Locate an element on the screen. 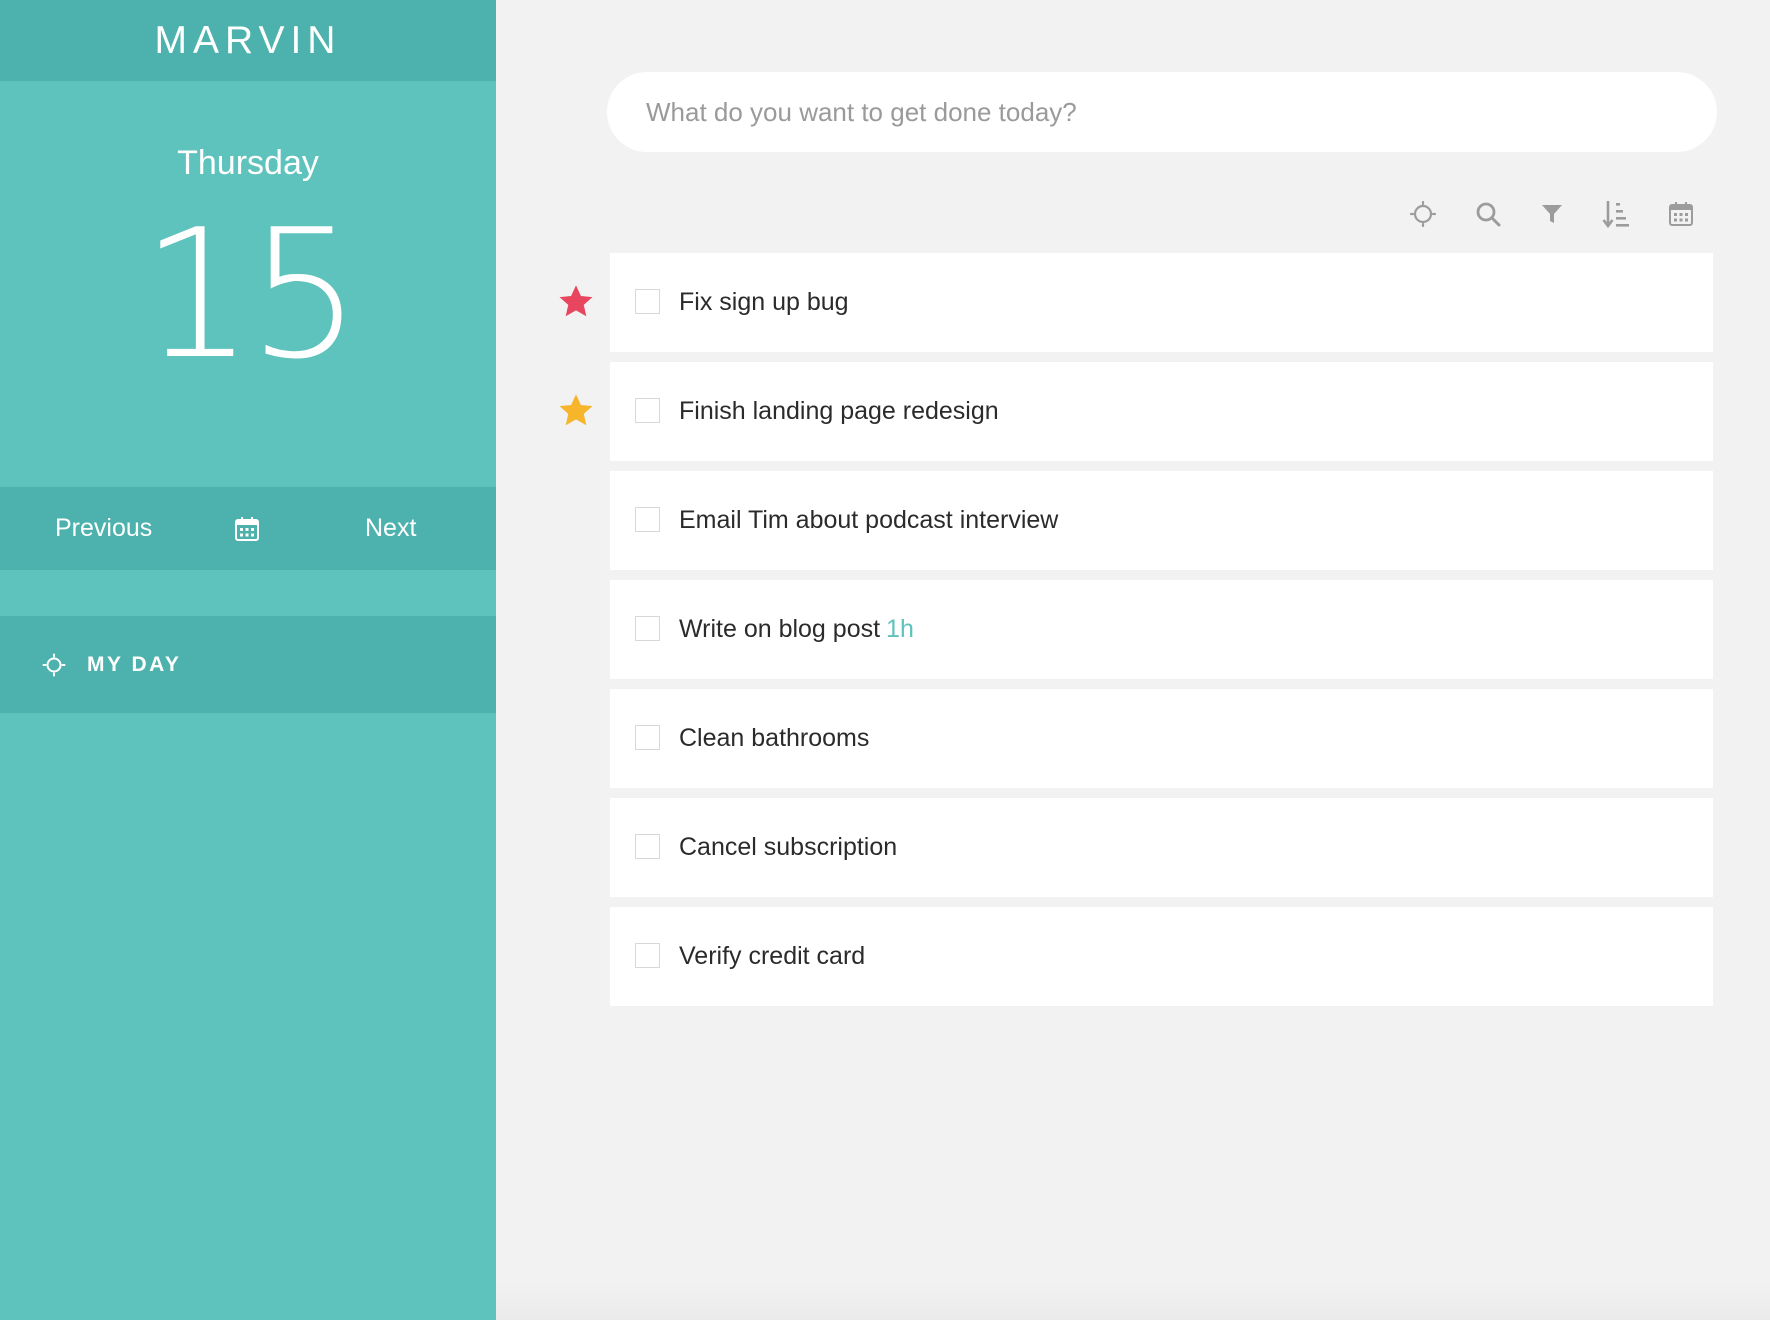  new-task-input is located at coordinates (1162, 112).